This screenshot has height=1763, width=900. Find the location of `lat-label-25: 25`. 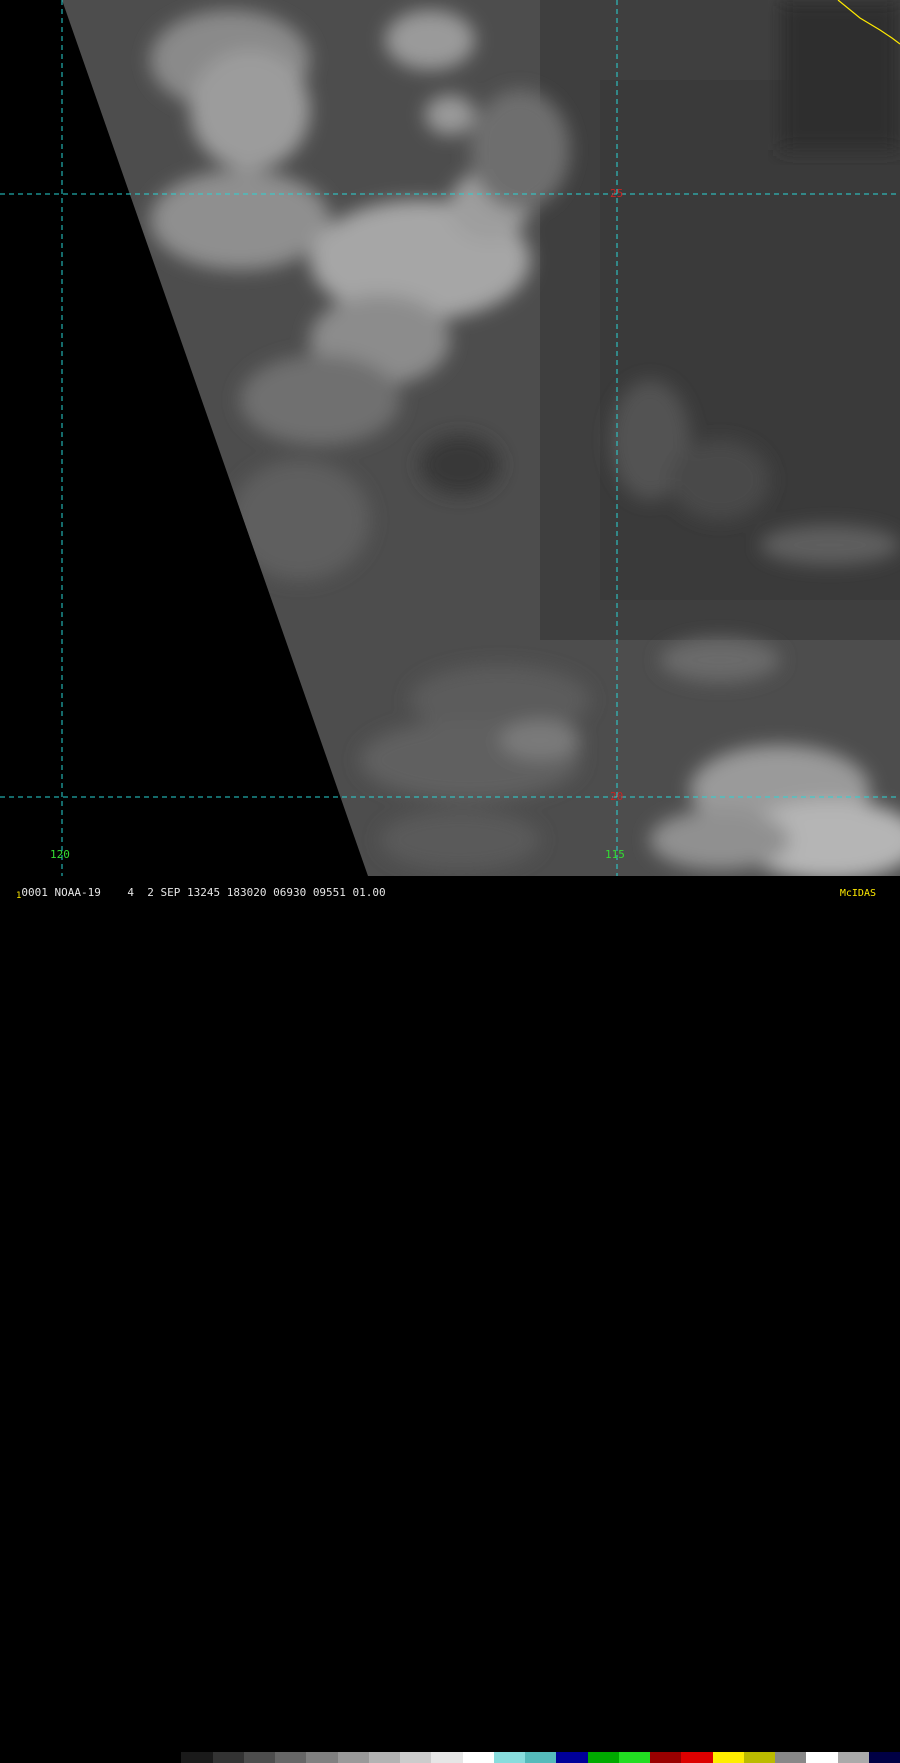

lat-label-25: 25 is located at coordinates (617, 193).